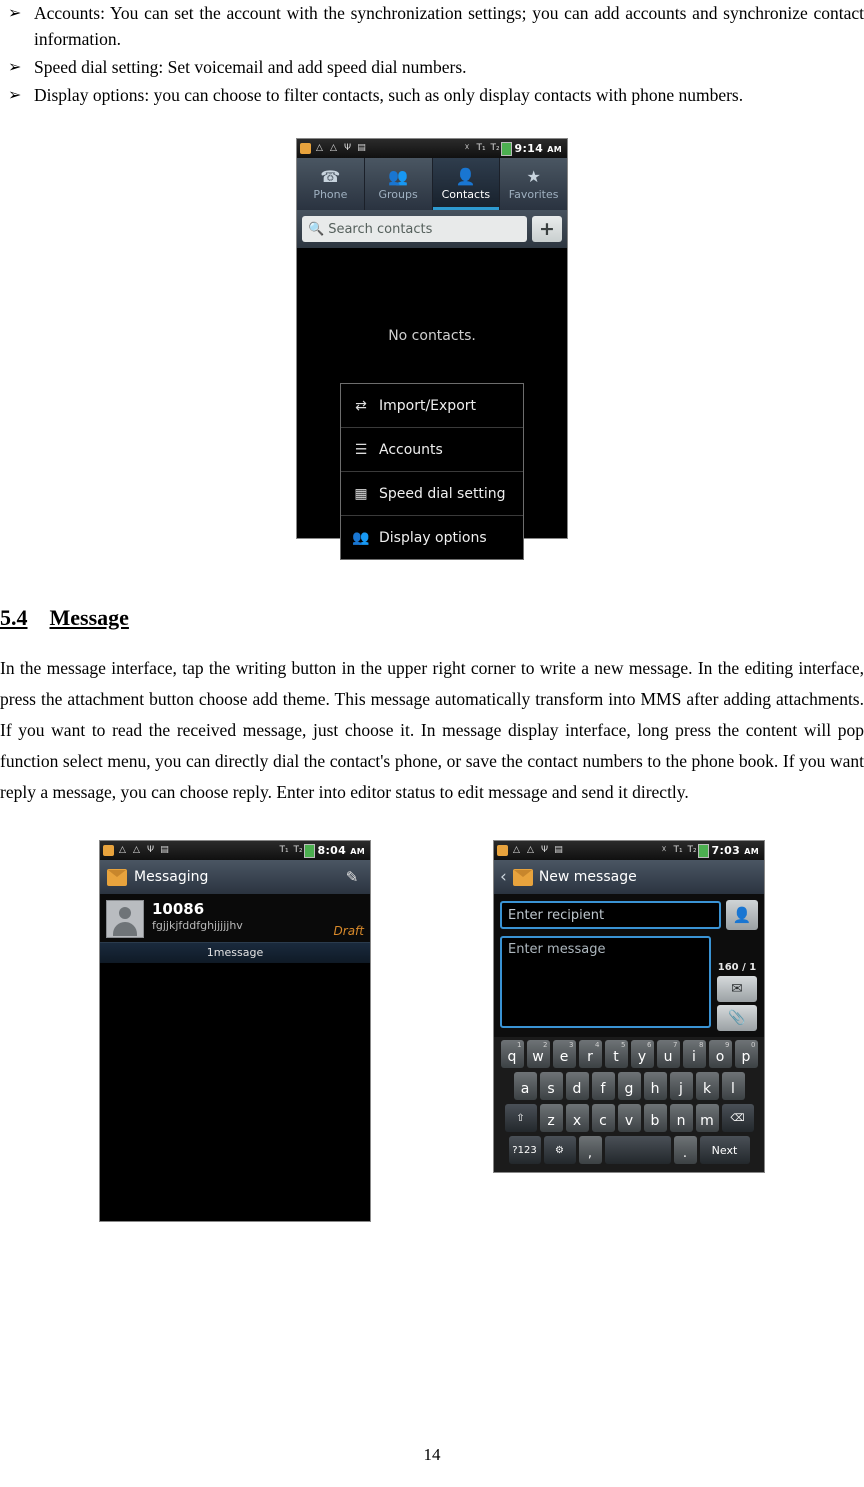 Image resolution: width=864 pixels, height=1487 pixels. What do you see at coordinates (629, 1086) in the screenshot?
I see `key-g: g` at bounding box center [629, 1086].